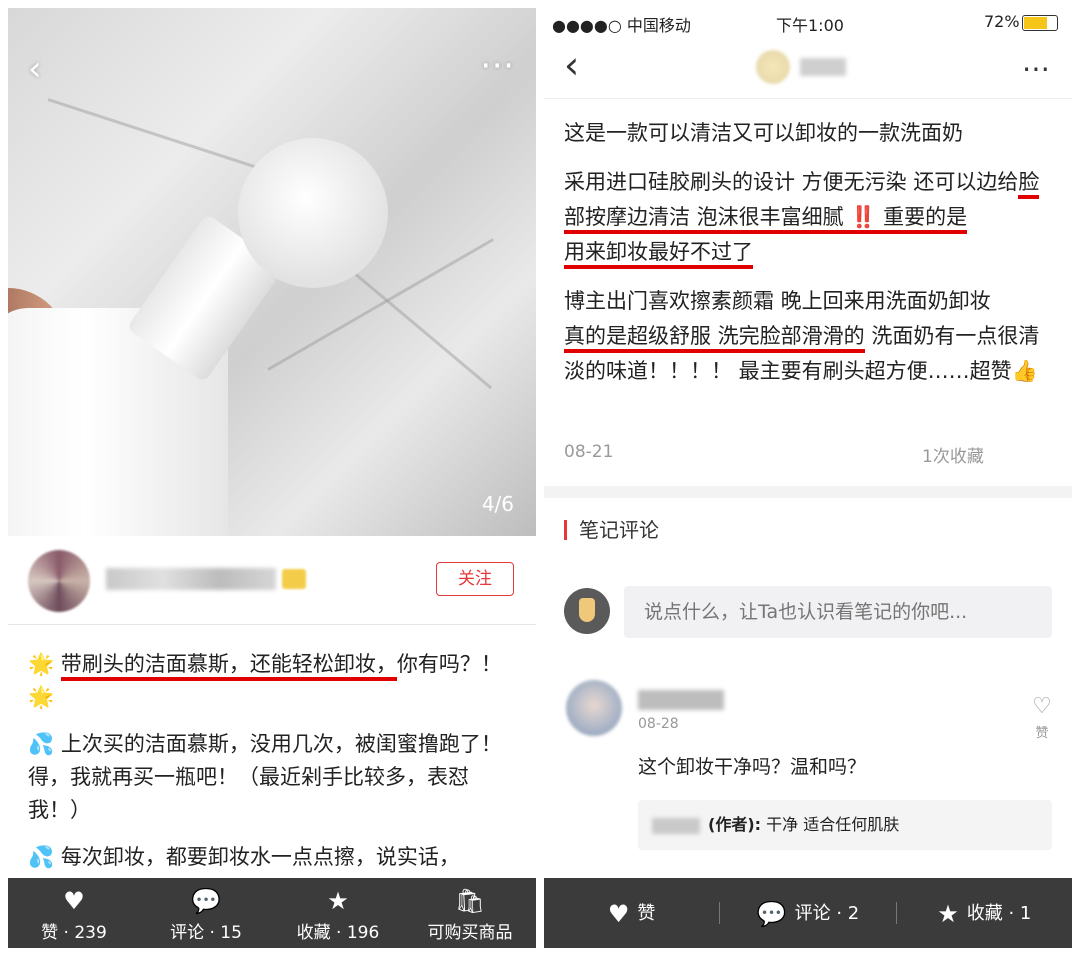  I want to click on note-text-underlined: 带刷头的洁面慕斯，还能轻松卸妆，, so click(228, 666).